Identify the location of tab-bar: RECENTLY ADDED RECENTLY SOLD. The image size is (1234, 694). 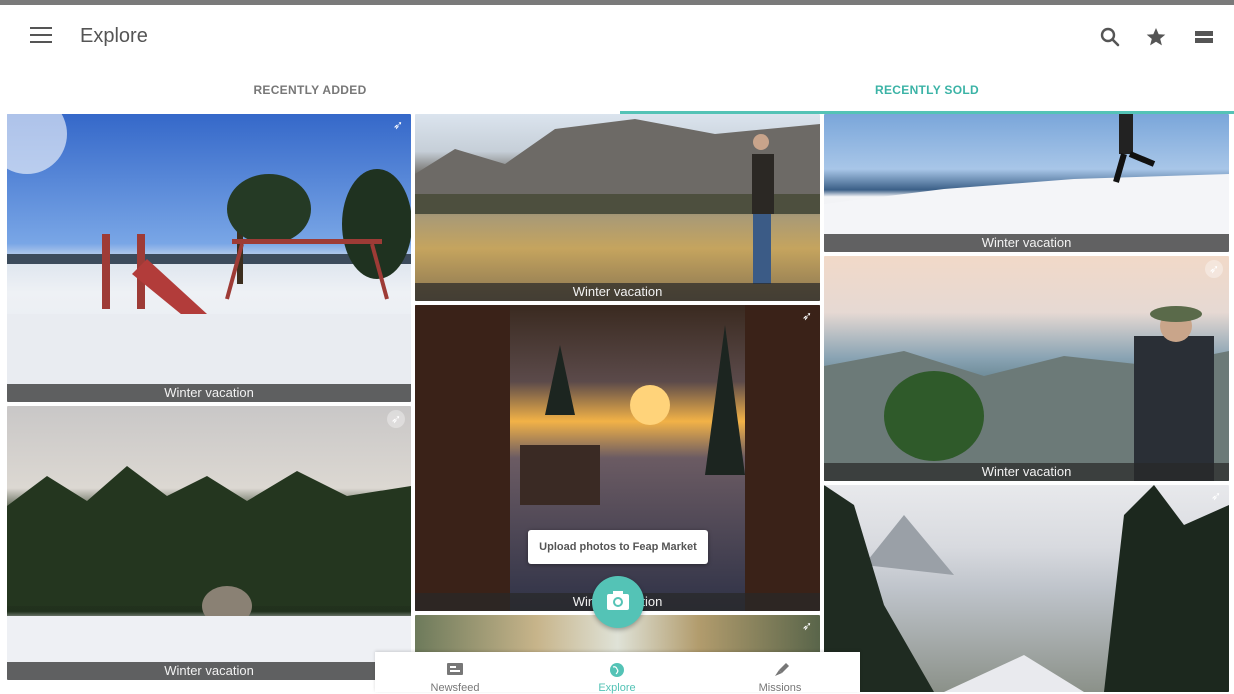
(617, 93).